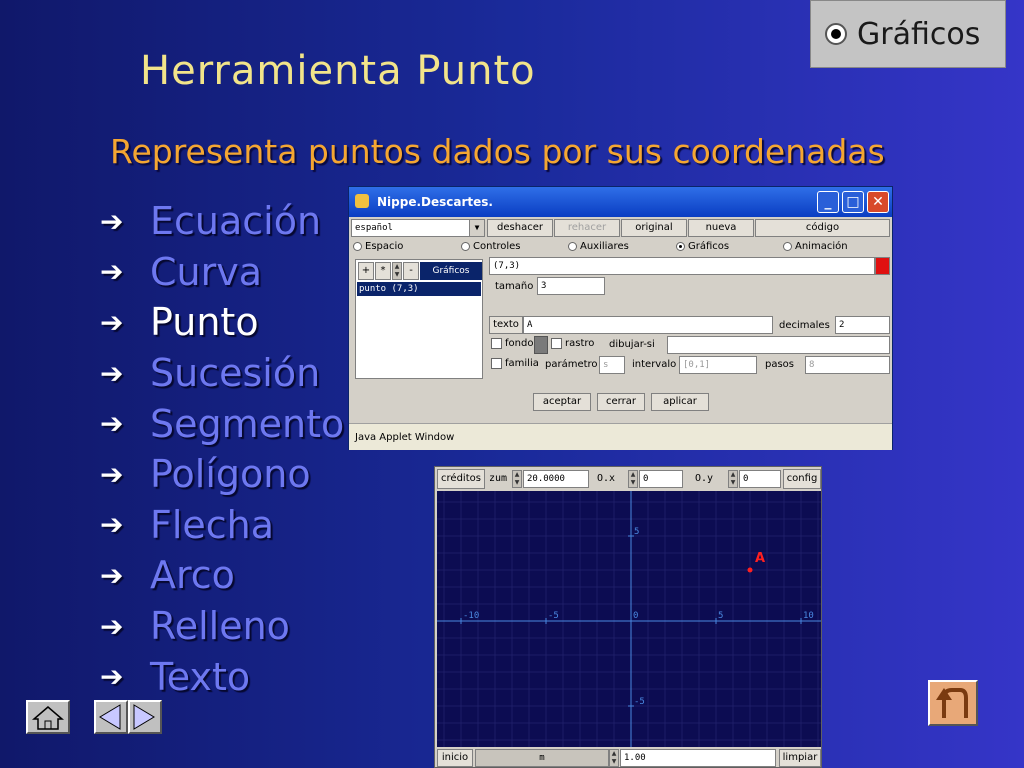  Describe the element at coordinates (225, 221) in the screenshot. I see `menu-item: ➔ Ecuación` at that location.